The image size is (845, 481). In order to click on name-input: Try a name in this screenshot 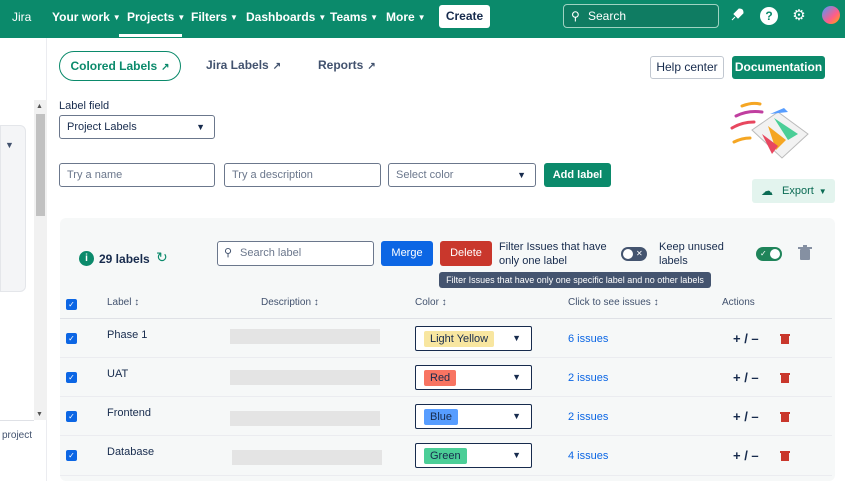, I will do `click(137, 175)`.